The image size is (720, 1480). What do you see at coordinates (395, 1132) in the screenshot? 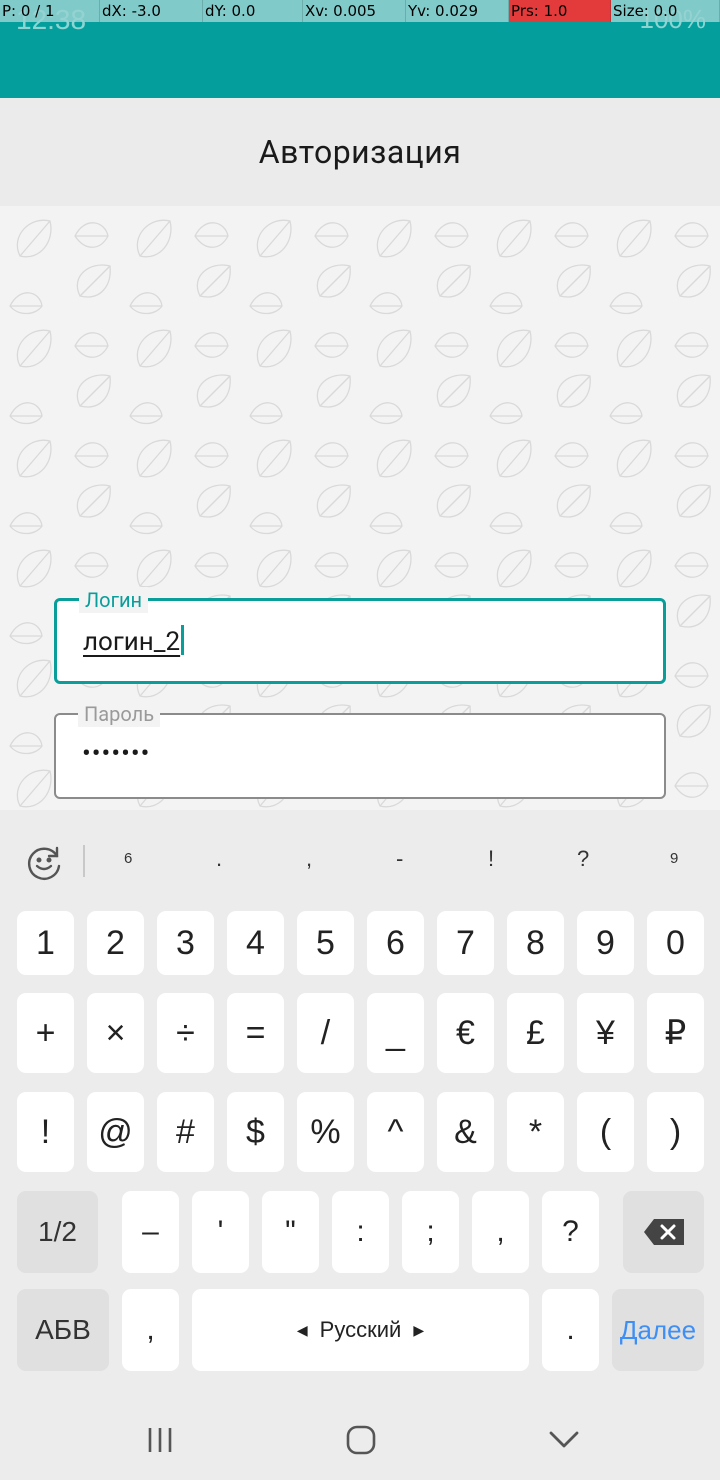
I see `key: ^` at bounding box center [395, 1132].